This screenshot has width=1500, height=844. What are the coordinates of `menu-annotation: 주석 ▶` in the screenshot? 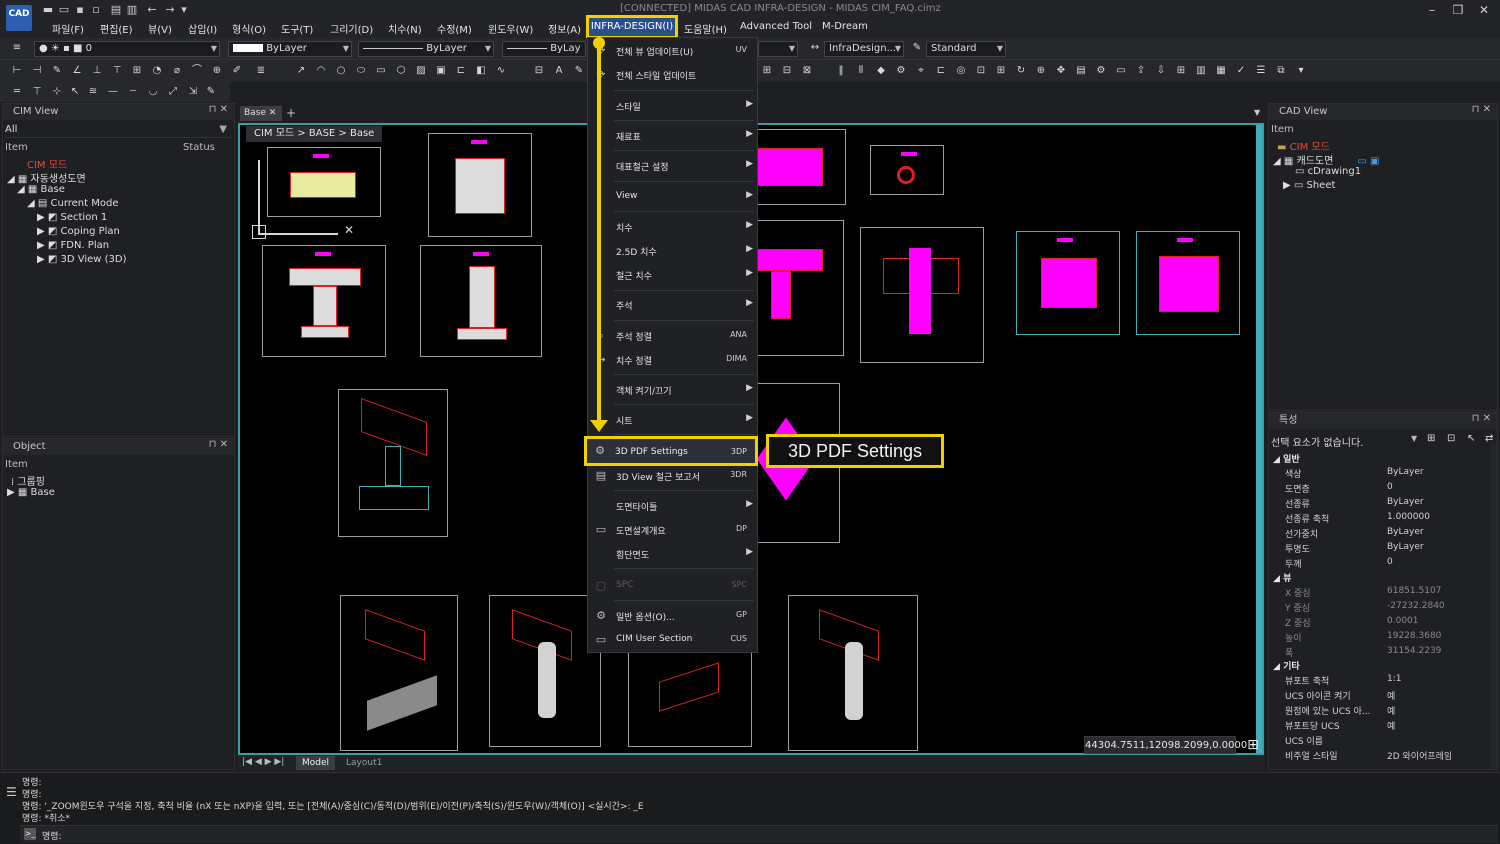 It's located at (672, 305).